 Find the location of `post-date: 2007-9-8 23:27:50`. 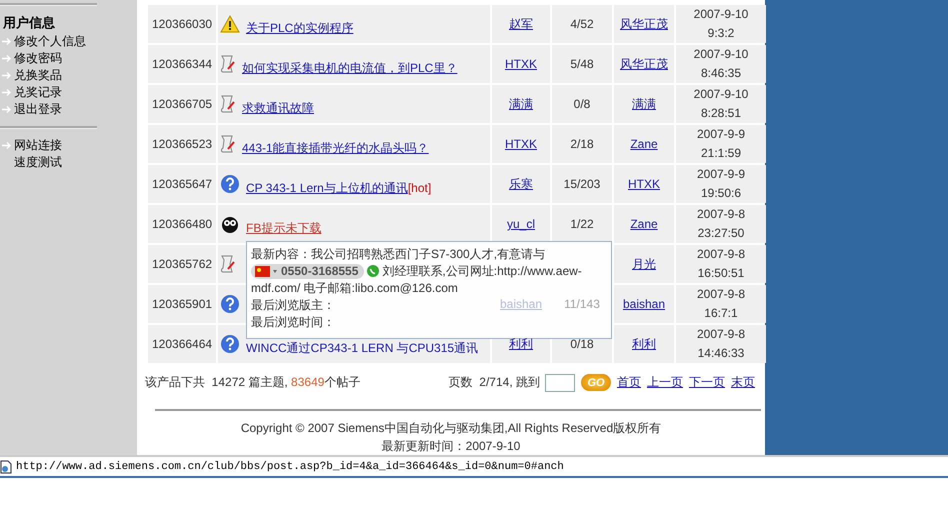

post-date: 2007-9-8 23:27:50 is located at coordinates (721, 224).